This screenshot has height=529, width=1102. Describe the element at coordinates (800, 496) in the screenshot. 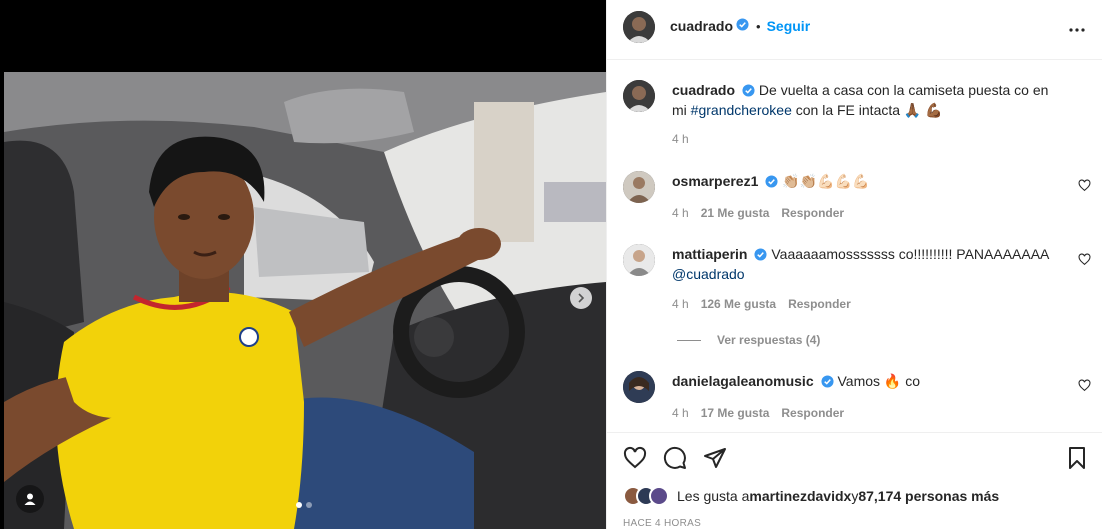

I see `liker-username: martinezdavidx` at that location.